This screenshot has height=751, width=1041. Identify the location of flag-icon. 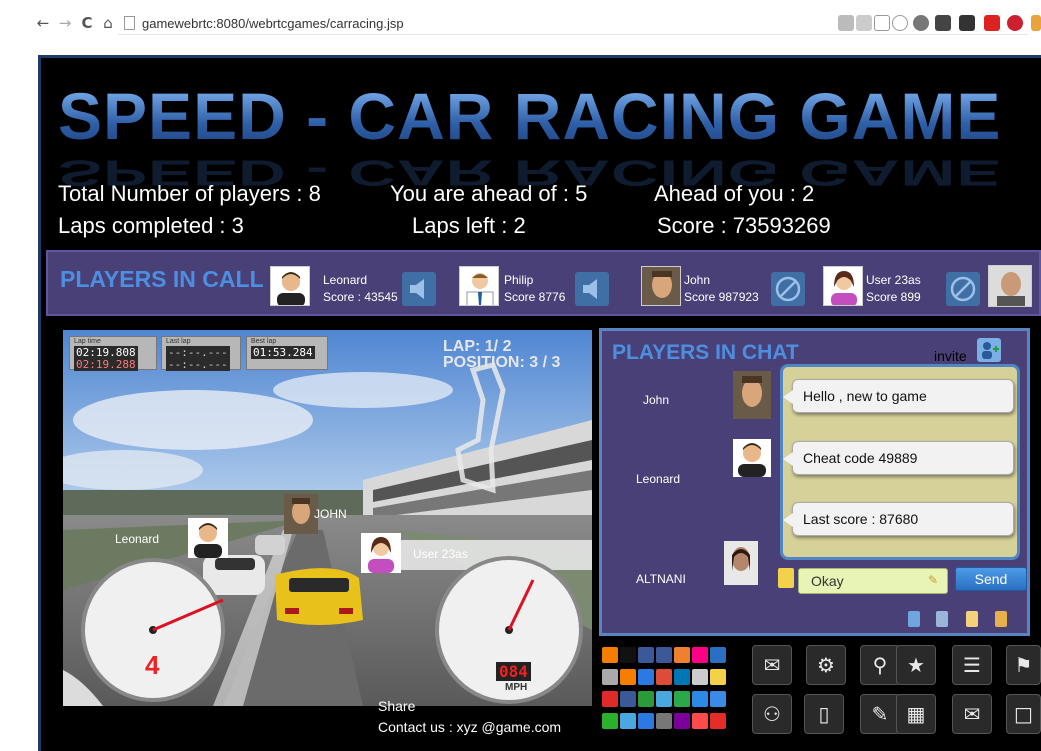
(914, 619).